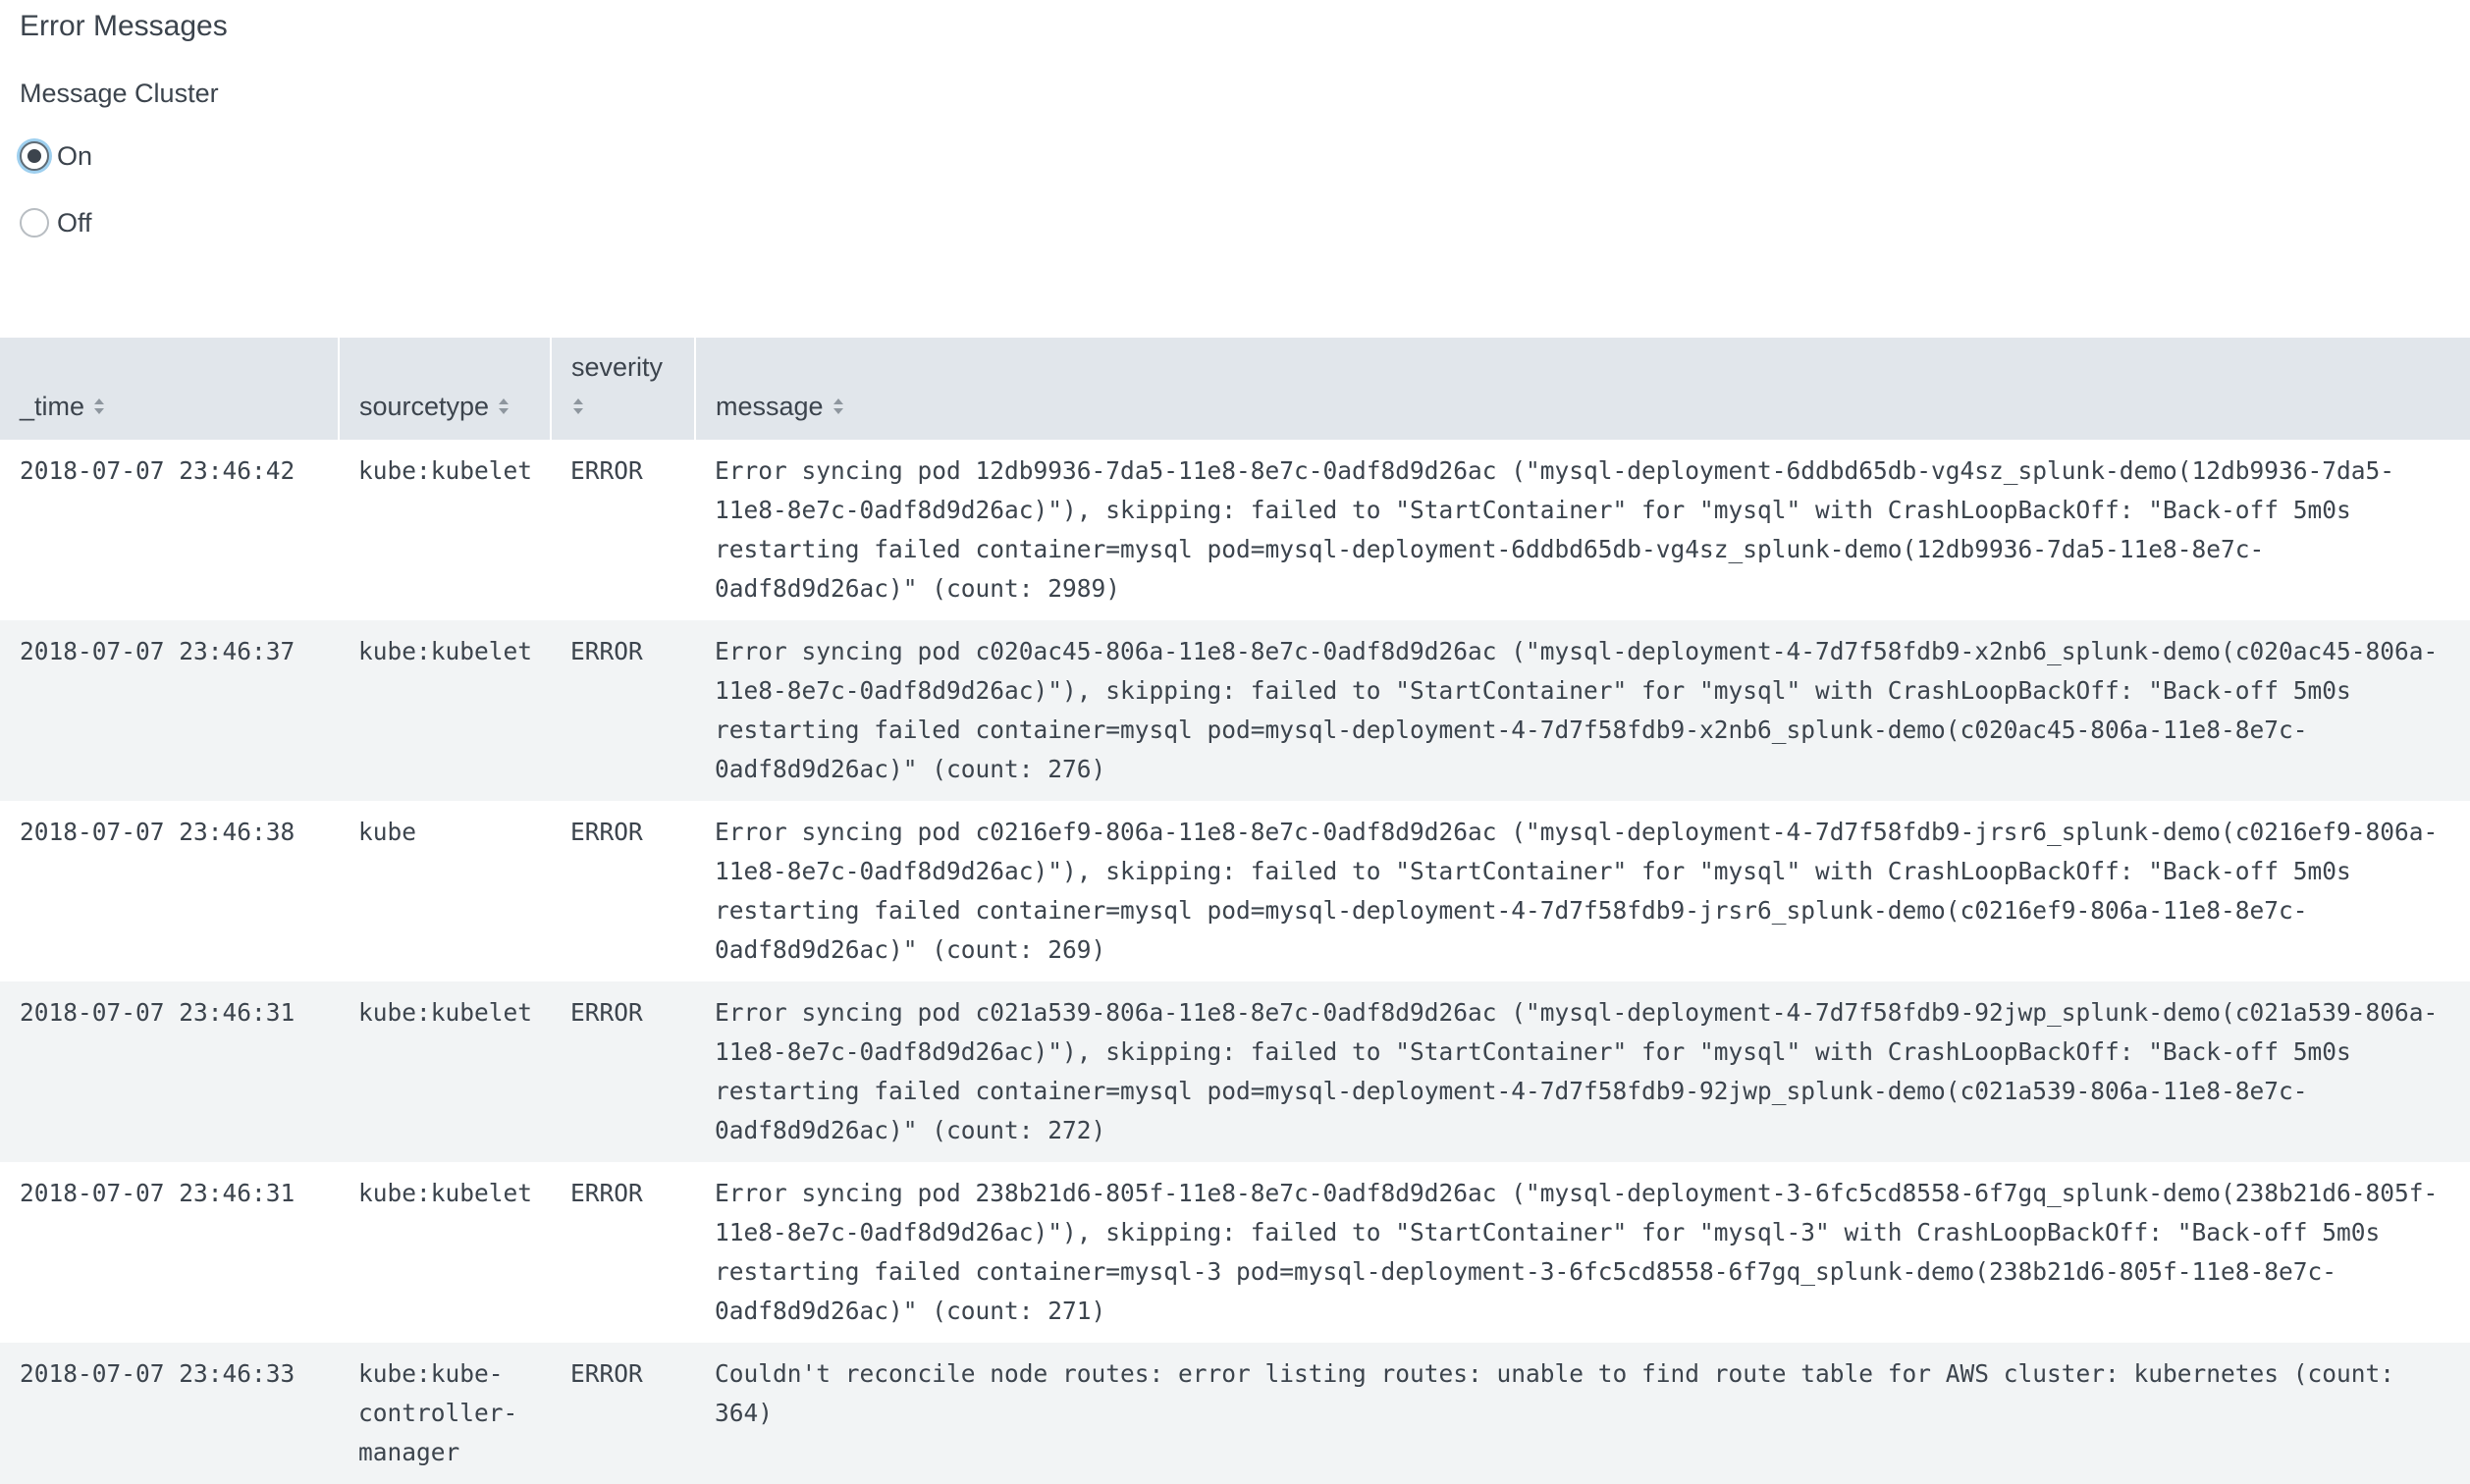 The height and width of the screenshot is (1484, 2470). What do you see at coordinates (624, 389) in the screenshot?
I see `column-header-severity: severity` at bounding box center [624, 389].